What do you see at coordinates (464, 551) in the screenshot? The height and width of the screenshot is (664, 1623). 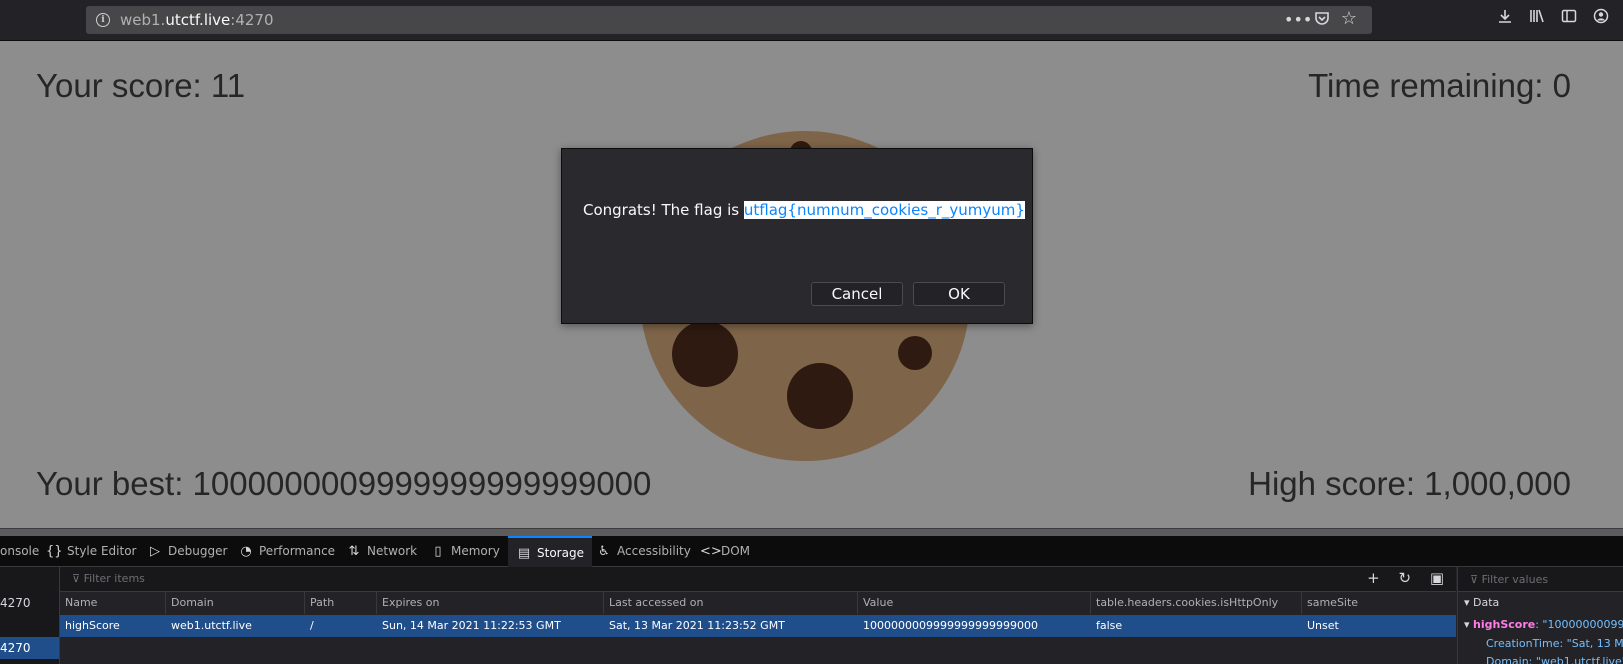 I see `tab-memory: ▯ Memory` at bounding box center [464, 551].